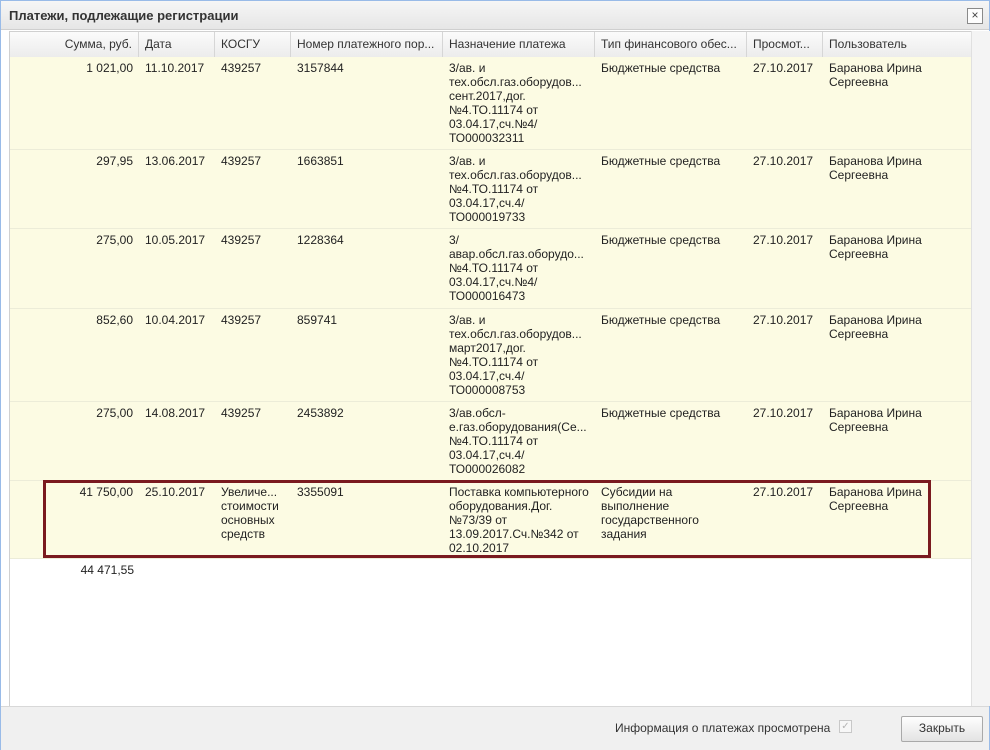  I want to click on cell-number: 3157844, so click(320, 68).